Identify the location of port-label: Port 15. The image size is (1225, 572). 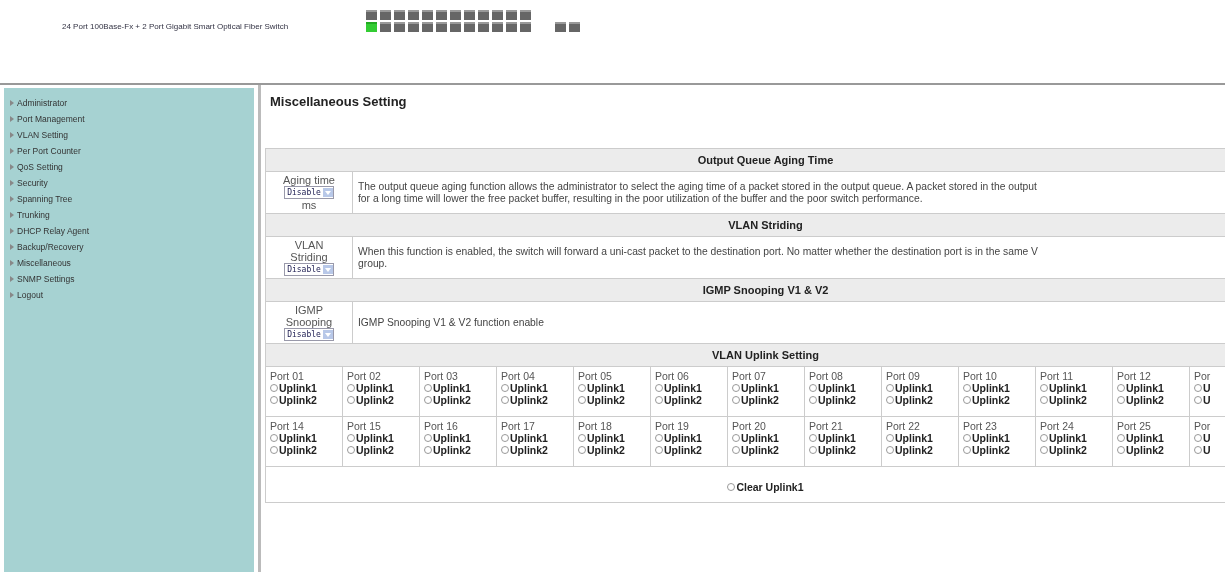
(364, 426).